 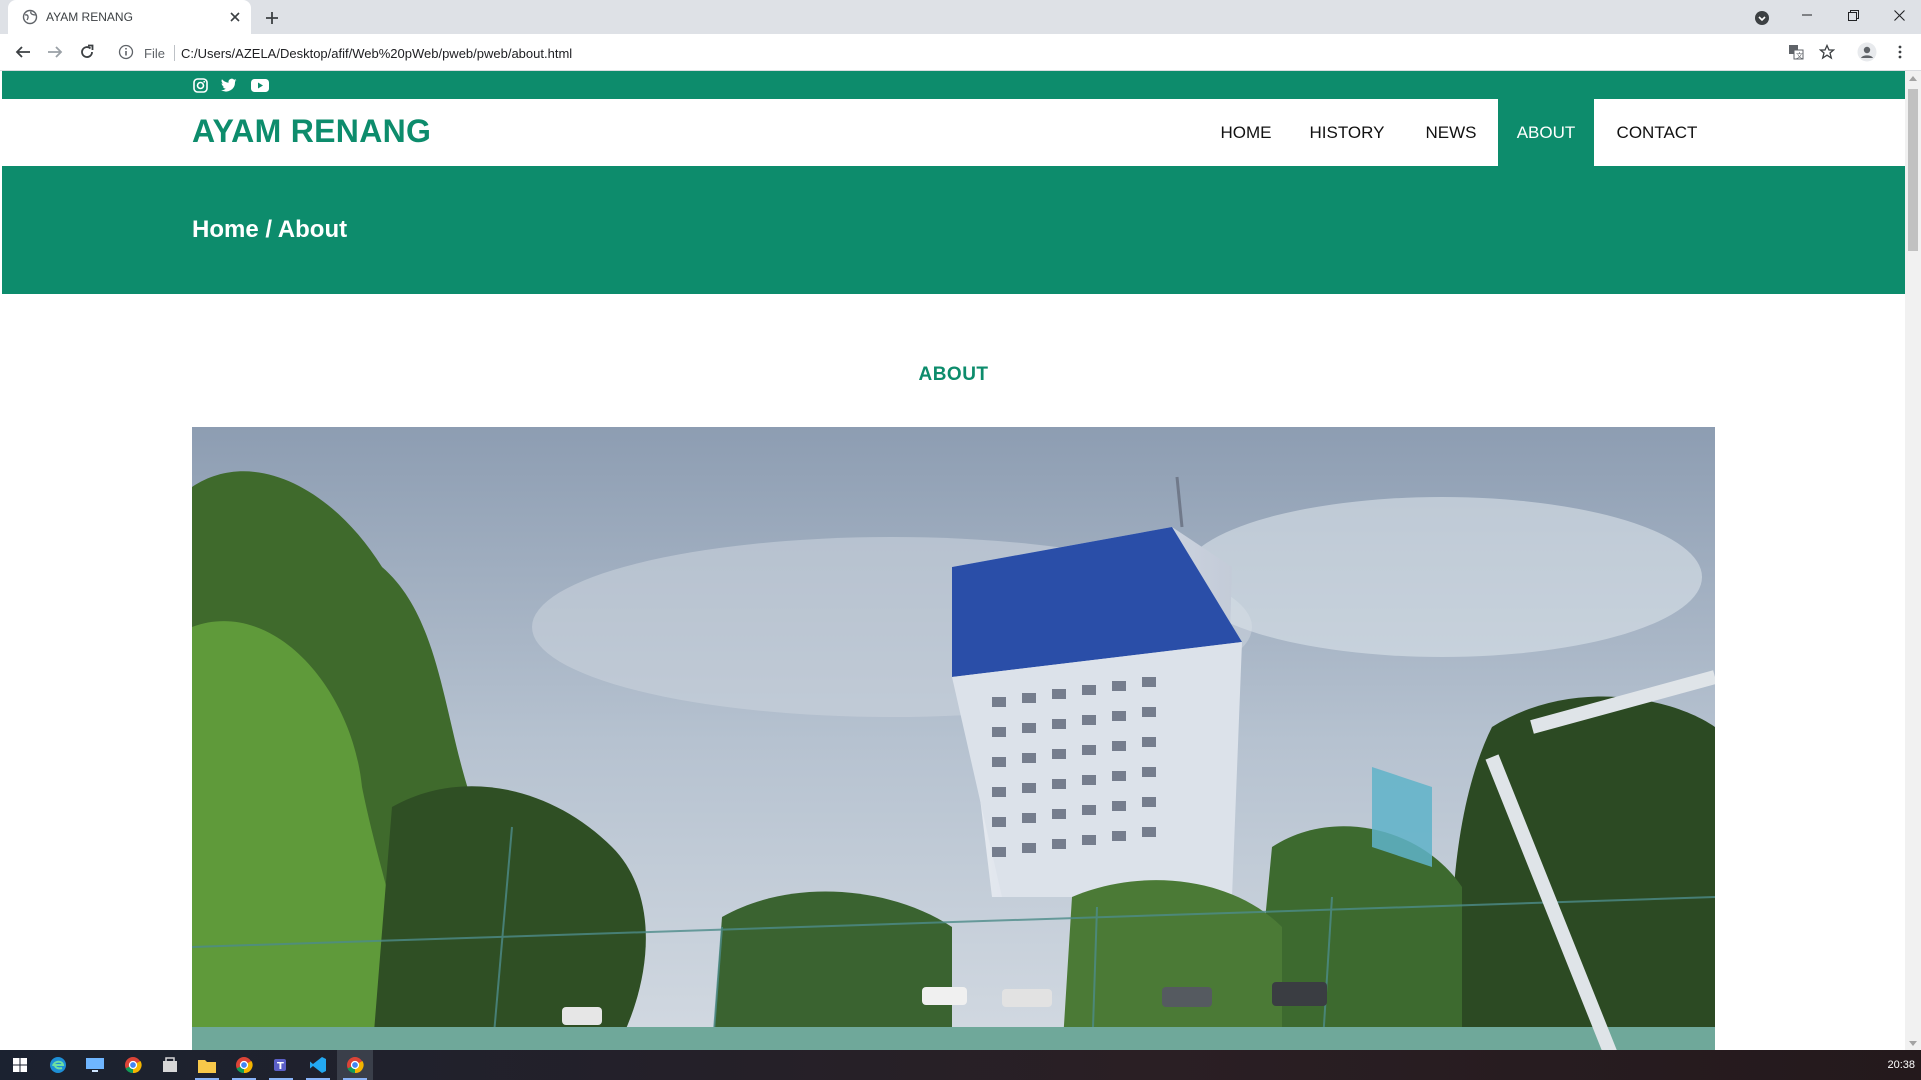 I want to click on tab-title: AYAM RENANG, so click(x=89, y=17).